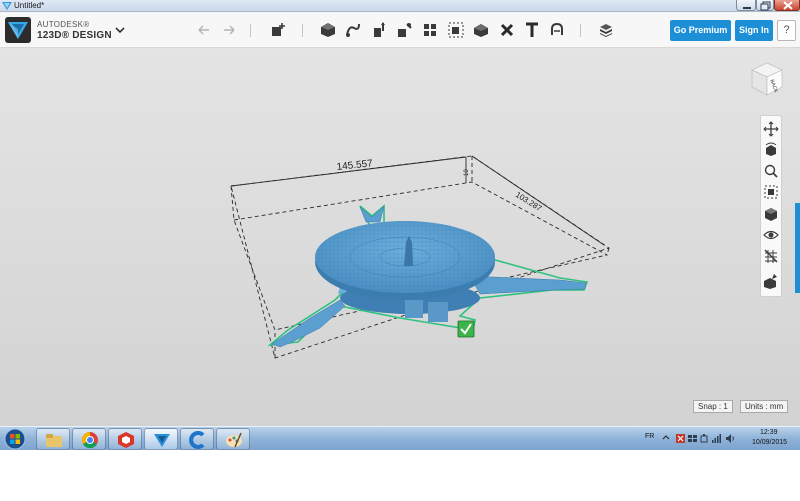  What do you see at coordinates (764, 406) in the screenshot?
I see `units-setting: Units : mm` at bounding box center [764, 406].